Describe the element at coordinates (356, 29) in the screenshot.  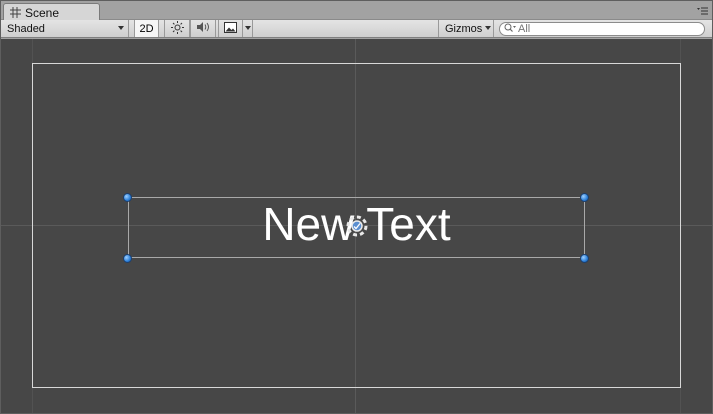
I see `scene-toolbar: Shaded 2D Gizmos` at that location.